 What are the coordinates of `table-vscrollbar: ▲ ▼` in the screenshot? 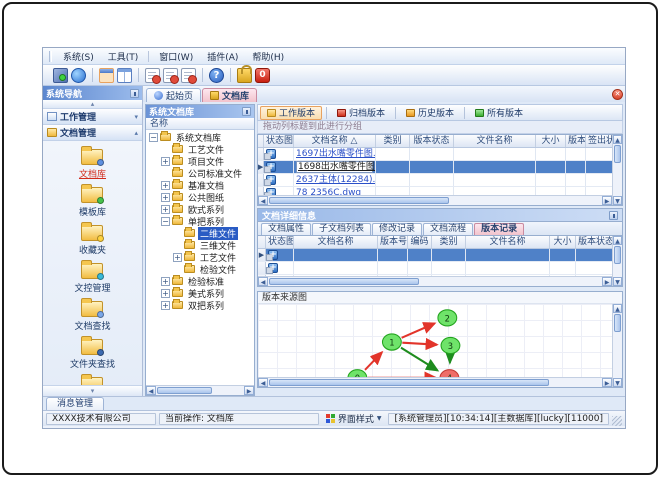 It's located at (617, 261).